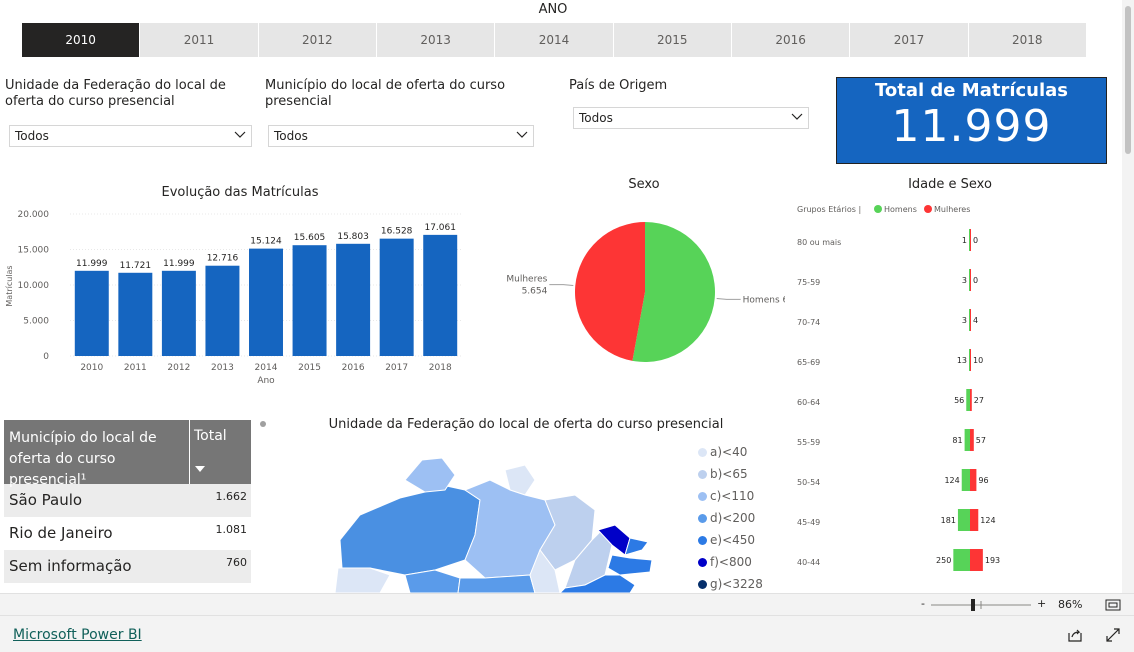 The height and width of the screenshot is (652, 1134). What do you see at coordinates (878, 209) in the screenshot?
I see `legend-marker-homens` at bounding box center [878, 209].